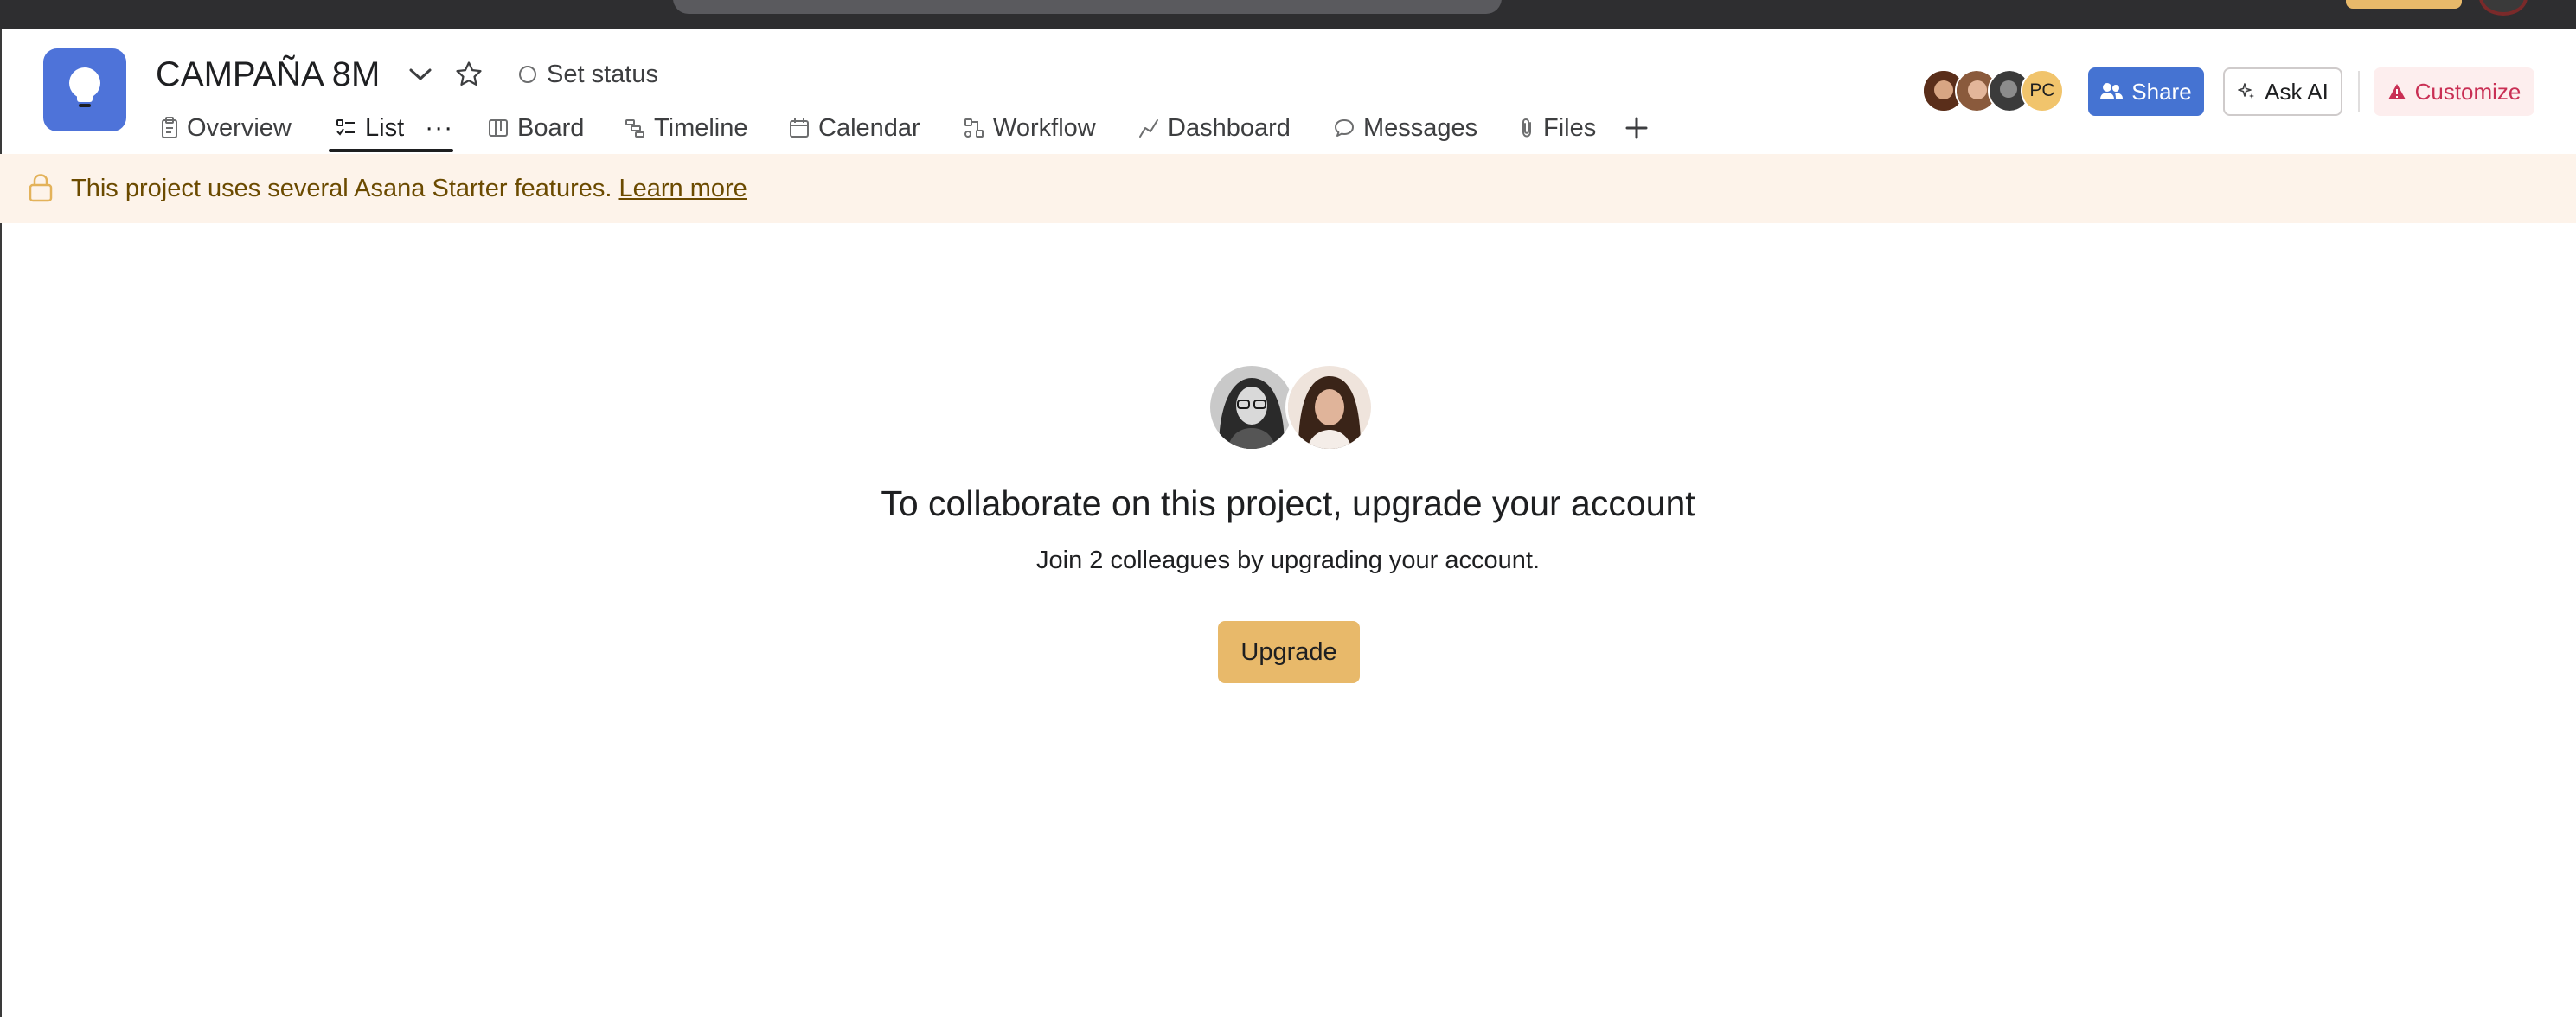 The image size is (2576, 1017). I want to click on tab-board: Board, so click(536, 128).